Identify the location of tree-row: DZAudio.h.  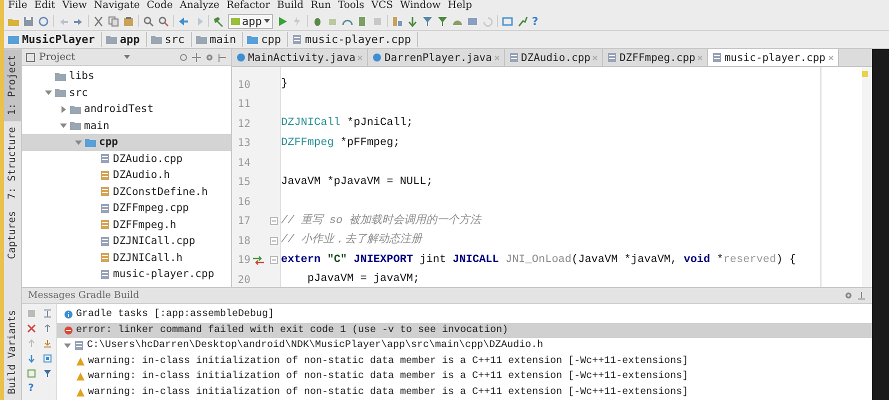
(126, 175).